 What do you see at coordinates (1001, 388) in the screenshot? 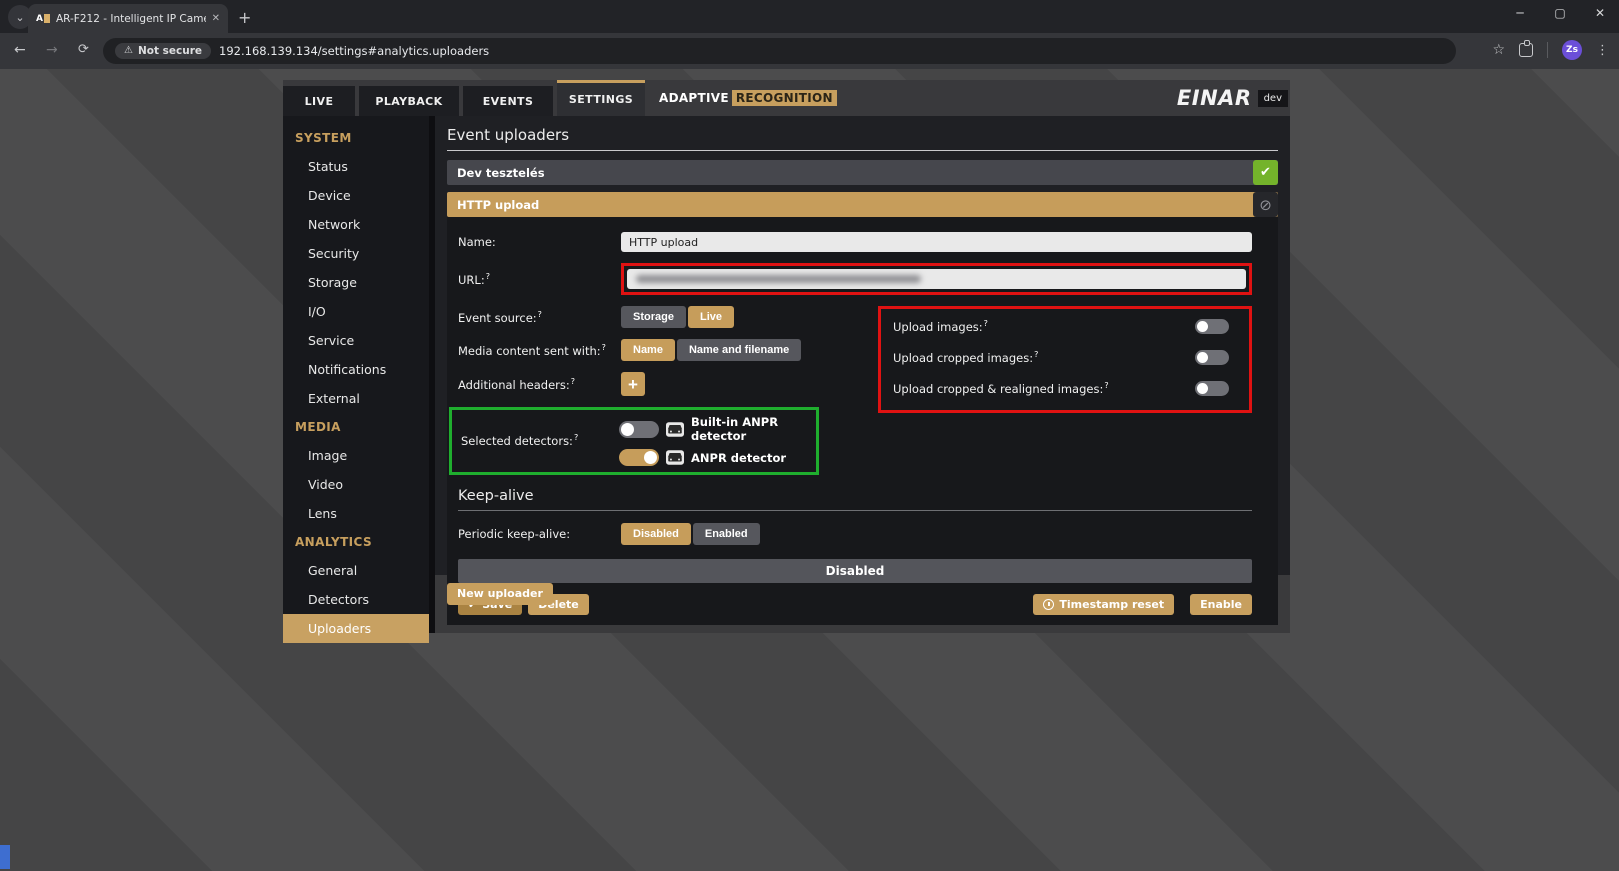
I see `upload-realigned-label: Upload cropped & realigned images:?` at bounding box center [1001, 388].